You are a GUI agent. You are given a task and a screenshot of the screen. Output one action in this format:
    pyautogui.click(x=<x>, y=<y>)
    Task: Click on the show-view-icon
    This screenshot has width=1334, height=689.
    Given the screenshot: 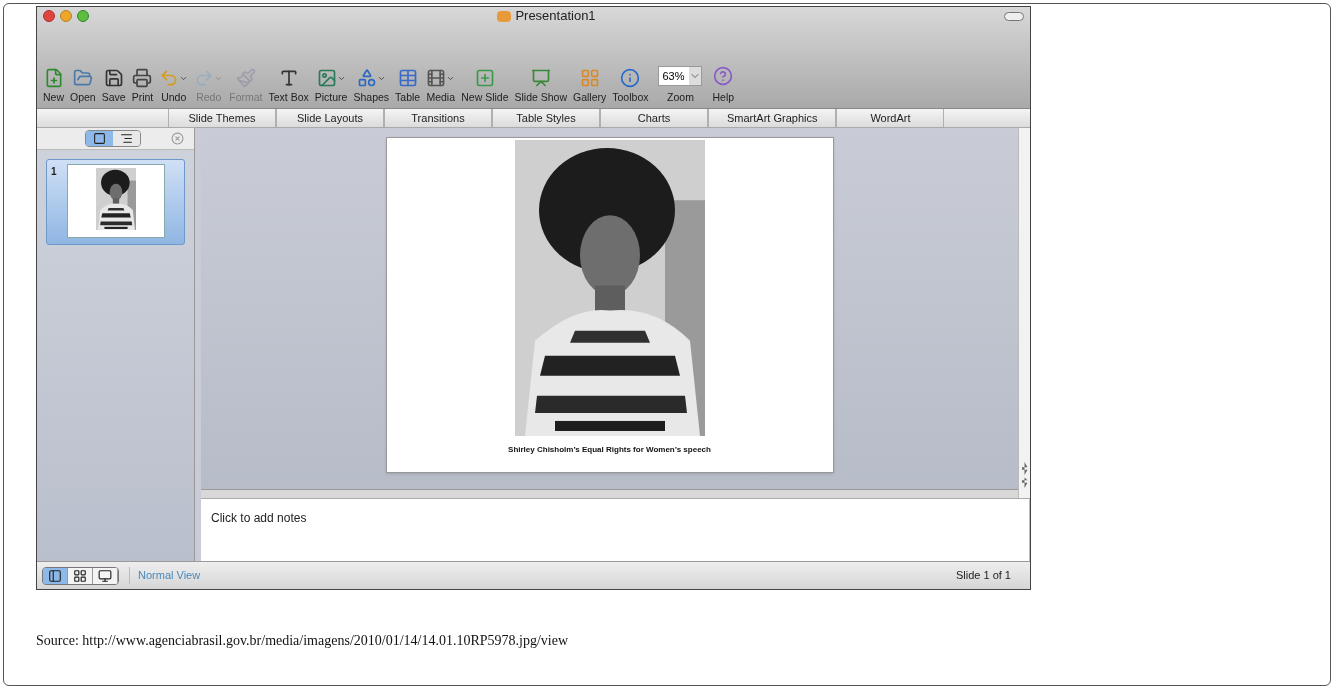 What is the action you would take?
    pyautogui.click(x=105, y=575)
    